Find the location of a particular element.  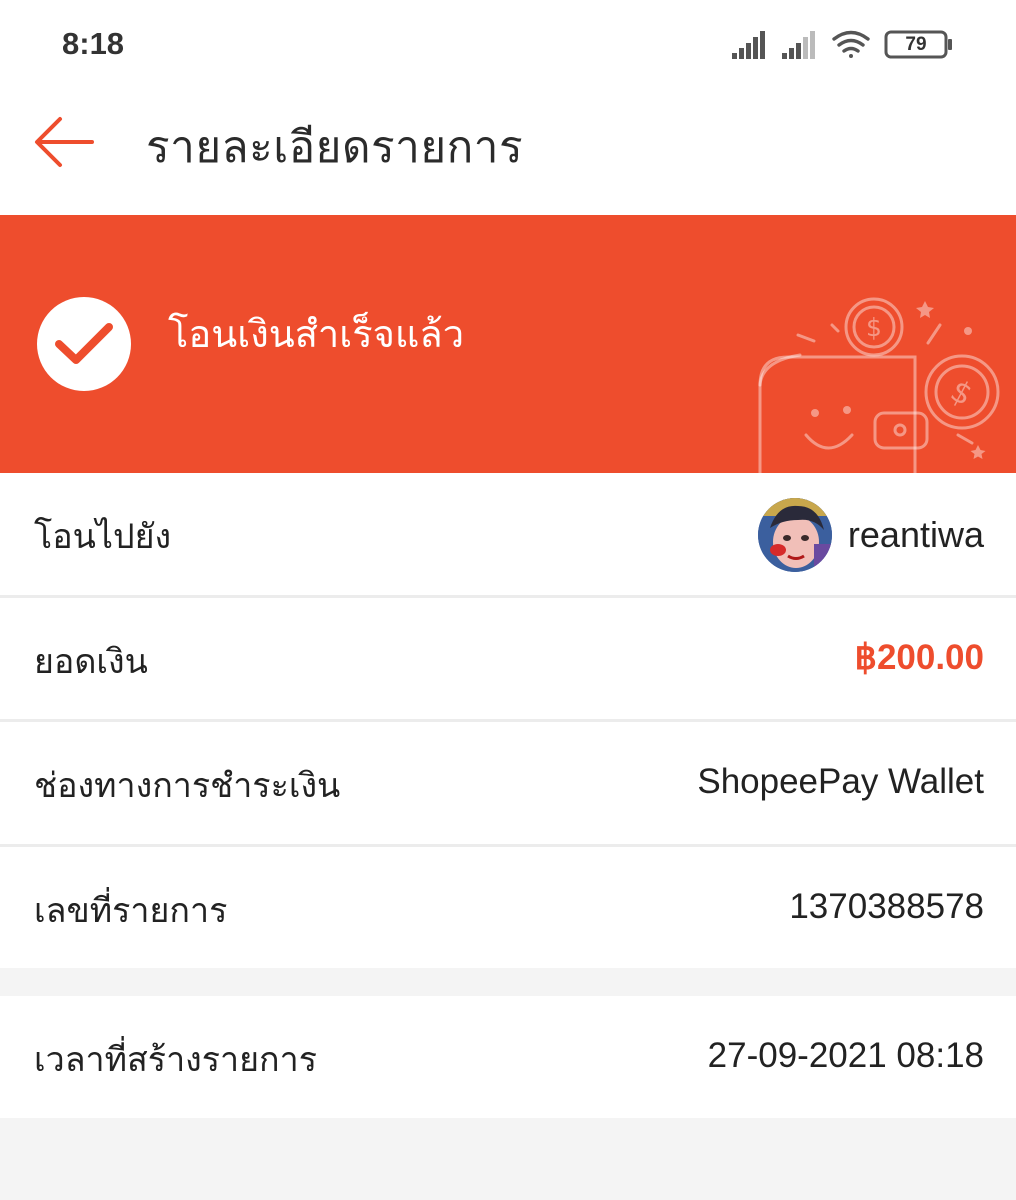

created-time-row: เวลาที่สร้างรายการ 27-09-2021 08:18 is located at coordinates (508, 1057).